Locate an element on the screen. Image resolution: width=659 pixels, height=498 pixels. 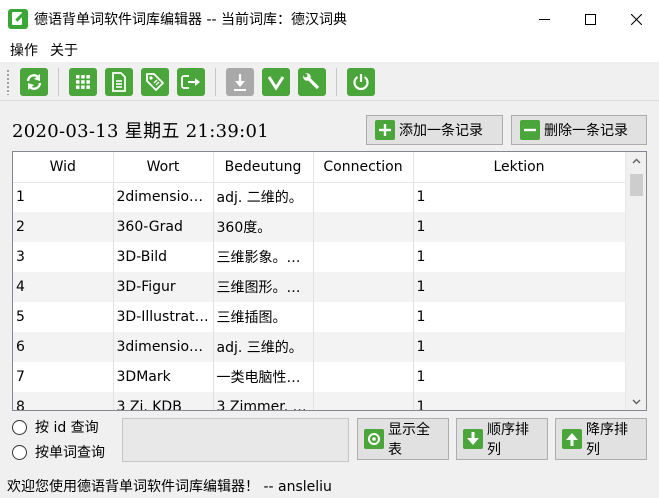
status-bar: 欢迎您使用德语背单词软件词库编辑器！ -- ansleliu is located at coordinates (329, 486).